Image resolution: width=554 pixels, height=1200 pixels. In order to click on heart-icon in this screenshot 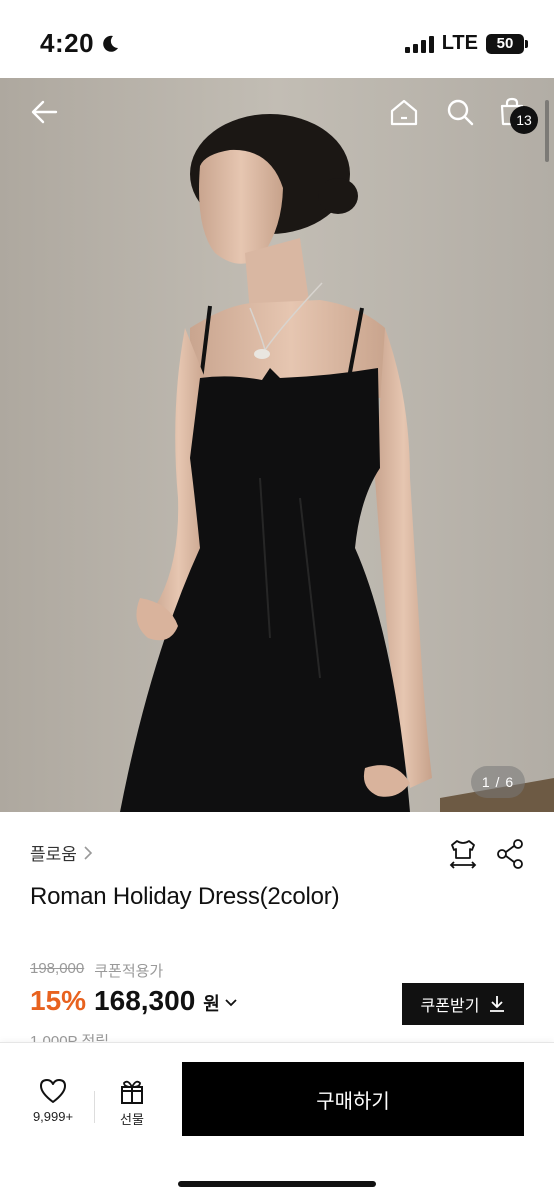, I will do `click(53, 1091)`.